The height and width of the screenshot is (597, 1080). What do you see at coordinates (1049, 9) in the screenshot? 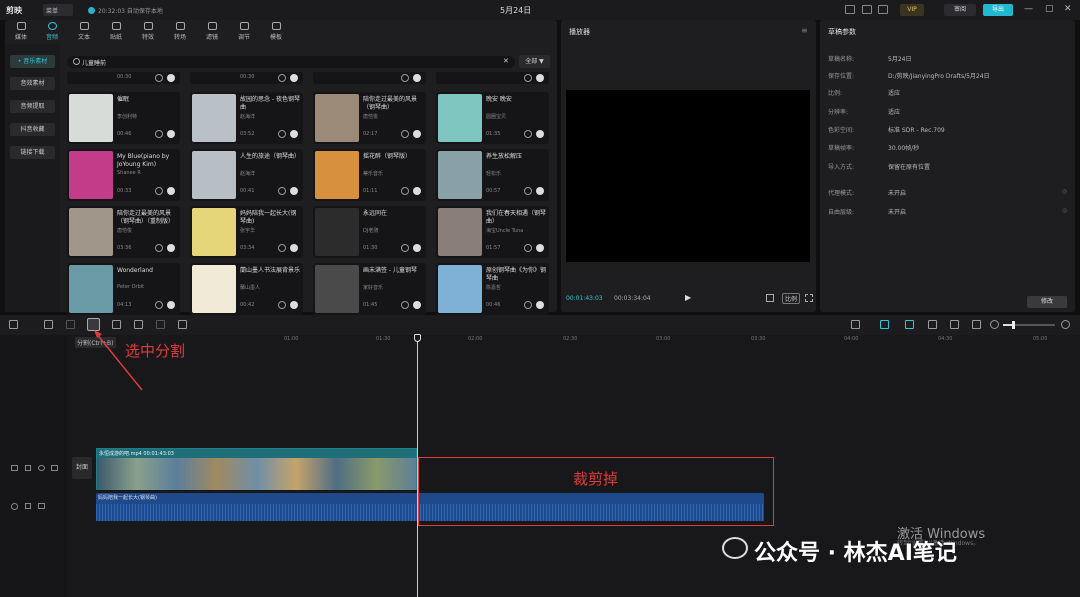
I see `maximize-button: ▢` at bounding box center [1049, 9].